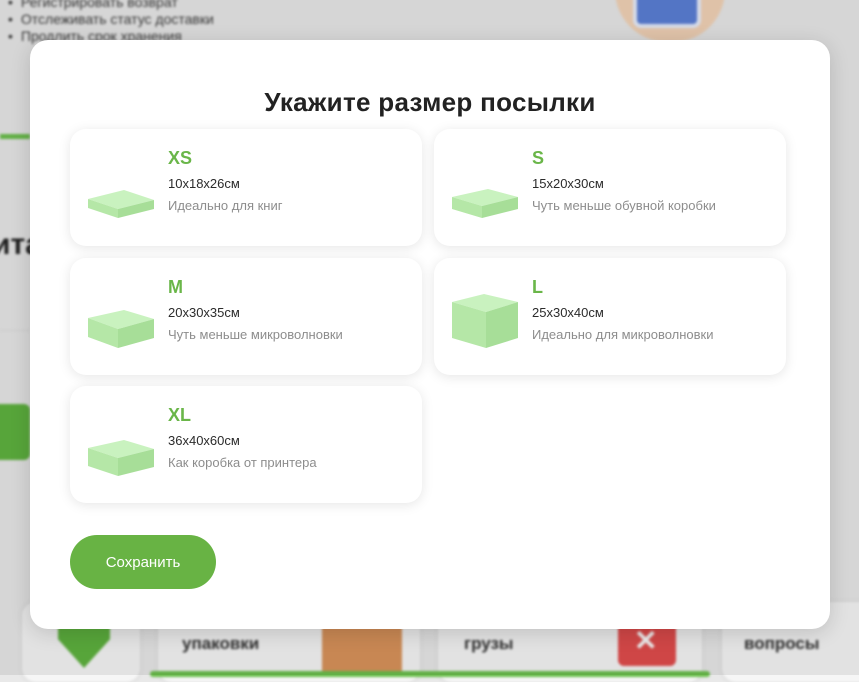 The width and height of the screenshot is (859, 682). What do you see at coordinates (242, 462) in the screenshot?
I see `size-description: Как коробка от принтера` at bounding box center [242, 462].